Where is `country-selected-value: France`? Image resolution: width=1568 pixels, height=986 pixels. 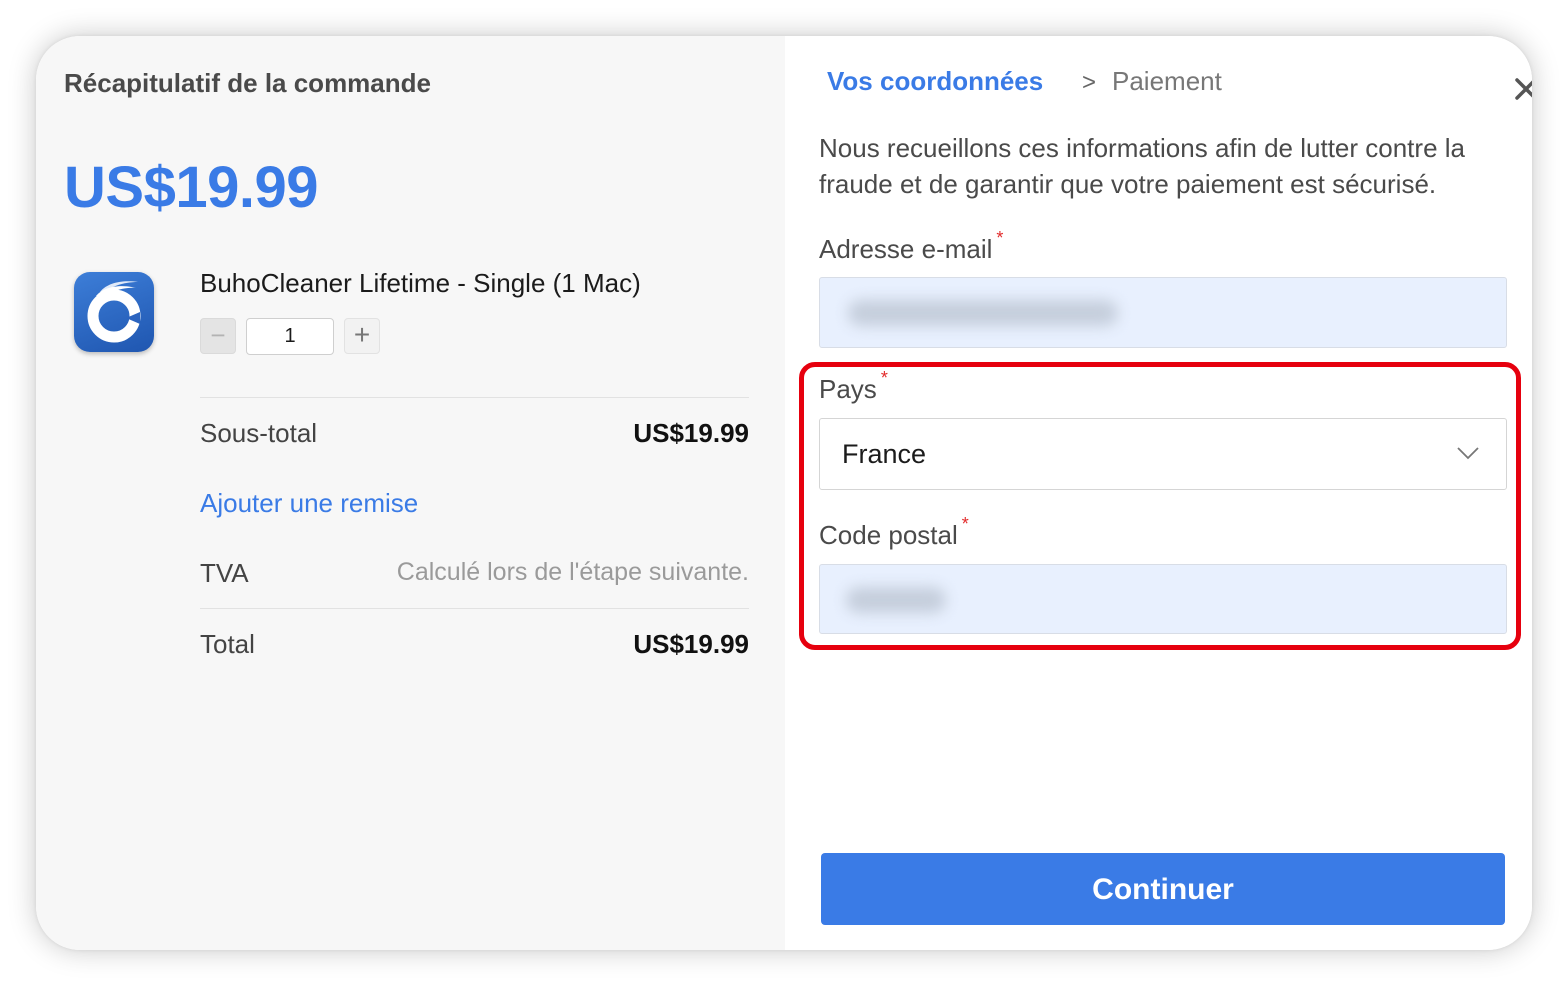 country-selected-value: France is located at coordinates (884, 454).